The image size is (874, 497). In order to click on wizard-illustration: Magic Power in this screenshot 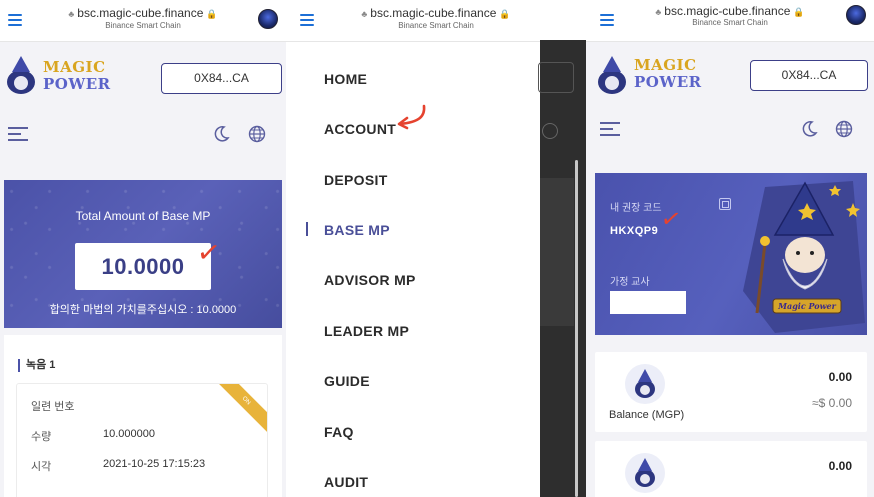, I will do `click(804, 257)`.